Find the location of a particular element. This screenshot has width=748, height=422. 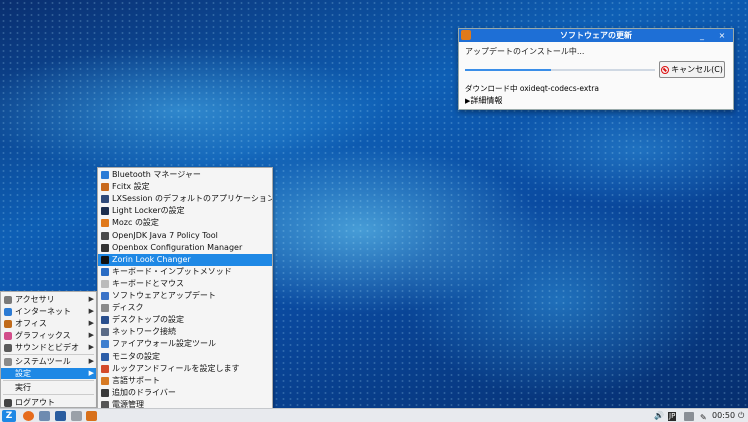

zorin-icon is located at coordinates (105, 259).